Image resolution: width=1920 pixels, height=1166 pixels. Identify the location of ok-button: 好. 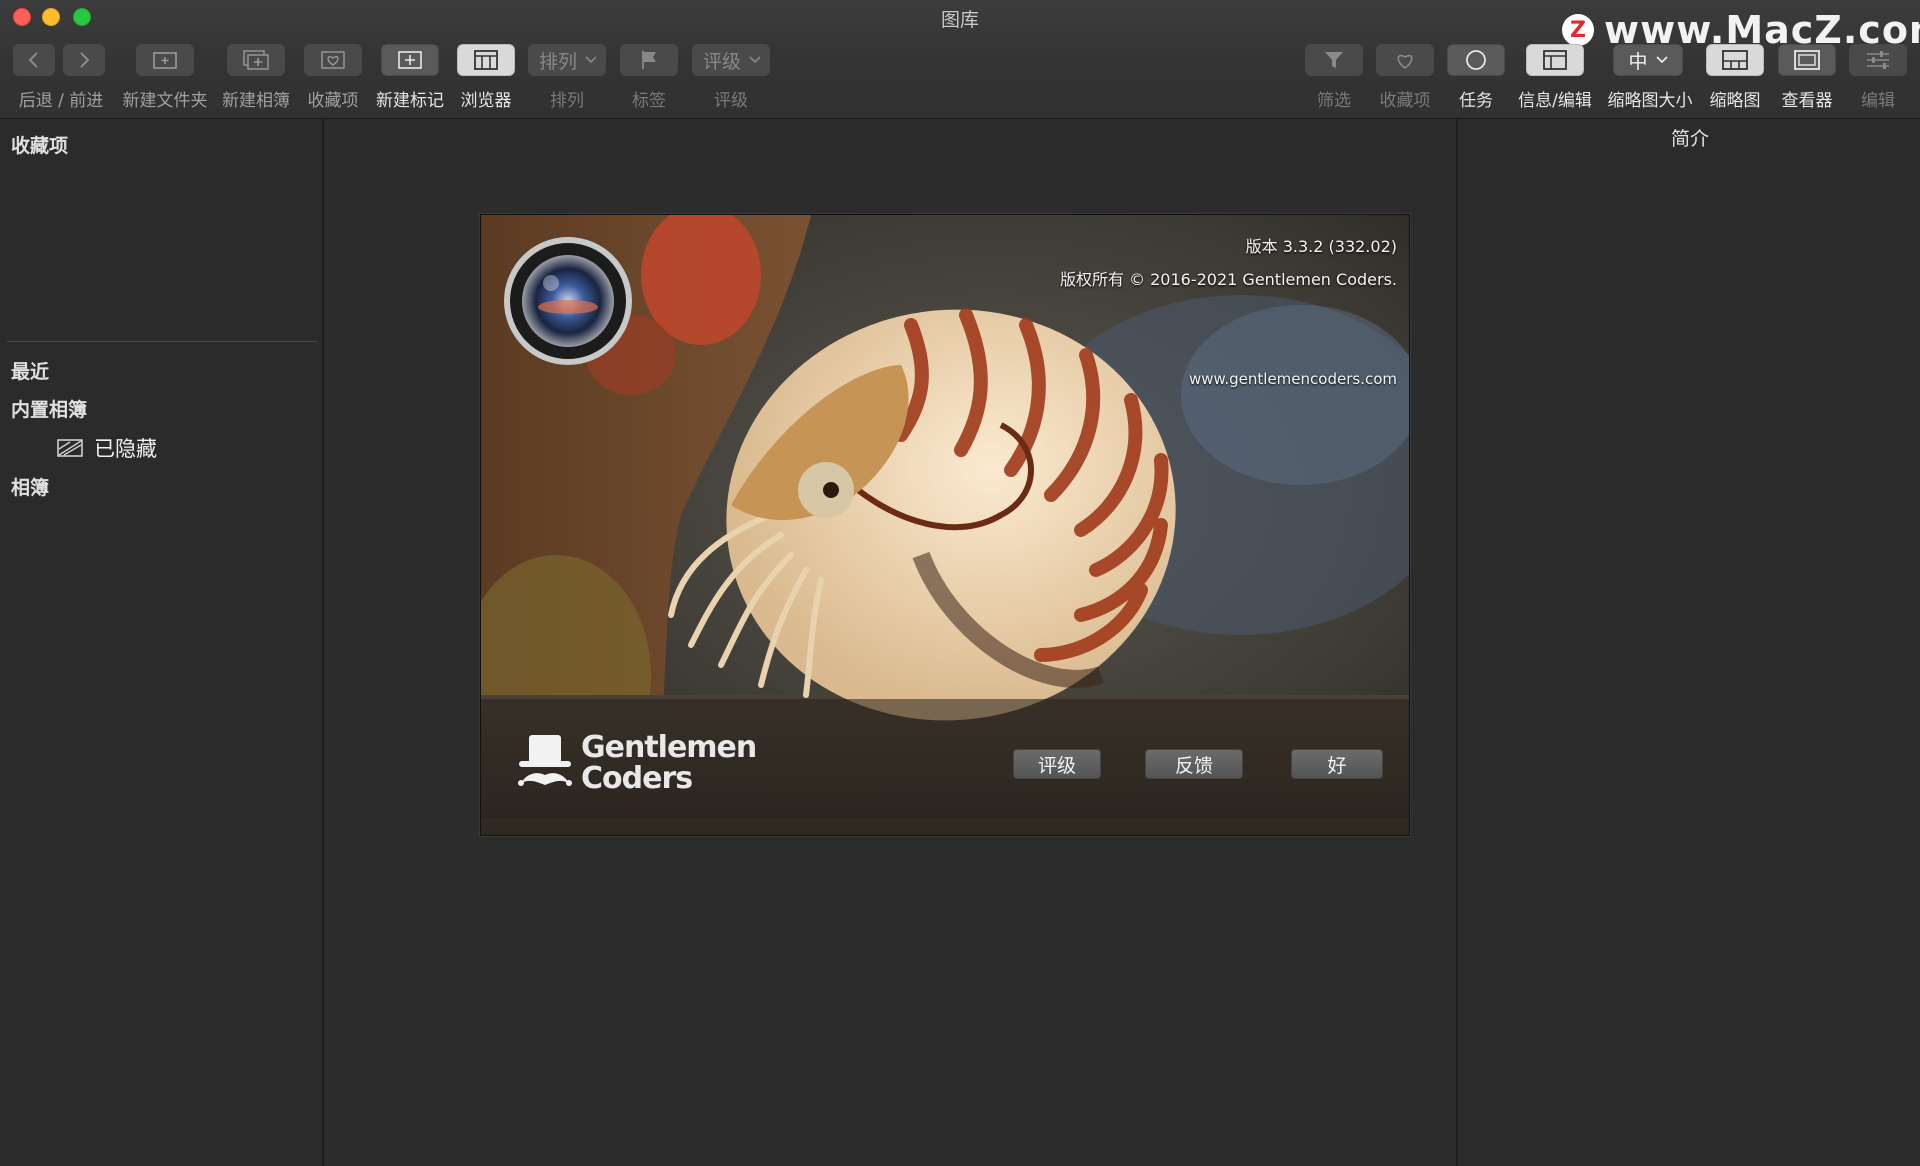
(1337, 764).